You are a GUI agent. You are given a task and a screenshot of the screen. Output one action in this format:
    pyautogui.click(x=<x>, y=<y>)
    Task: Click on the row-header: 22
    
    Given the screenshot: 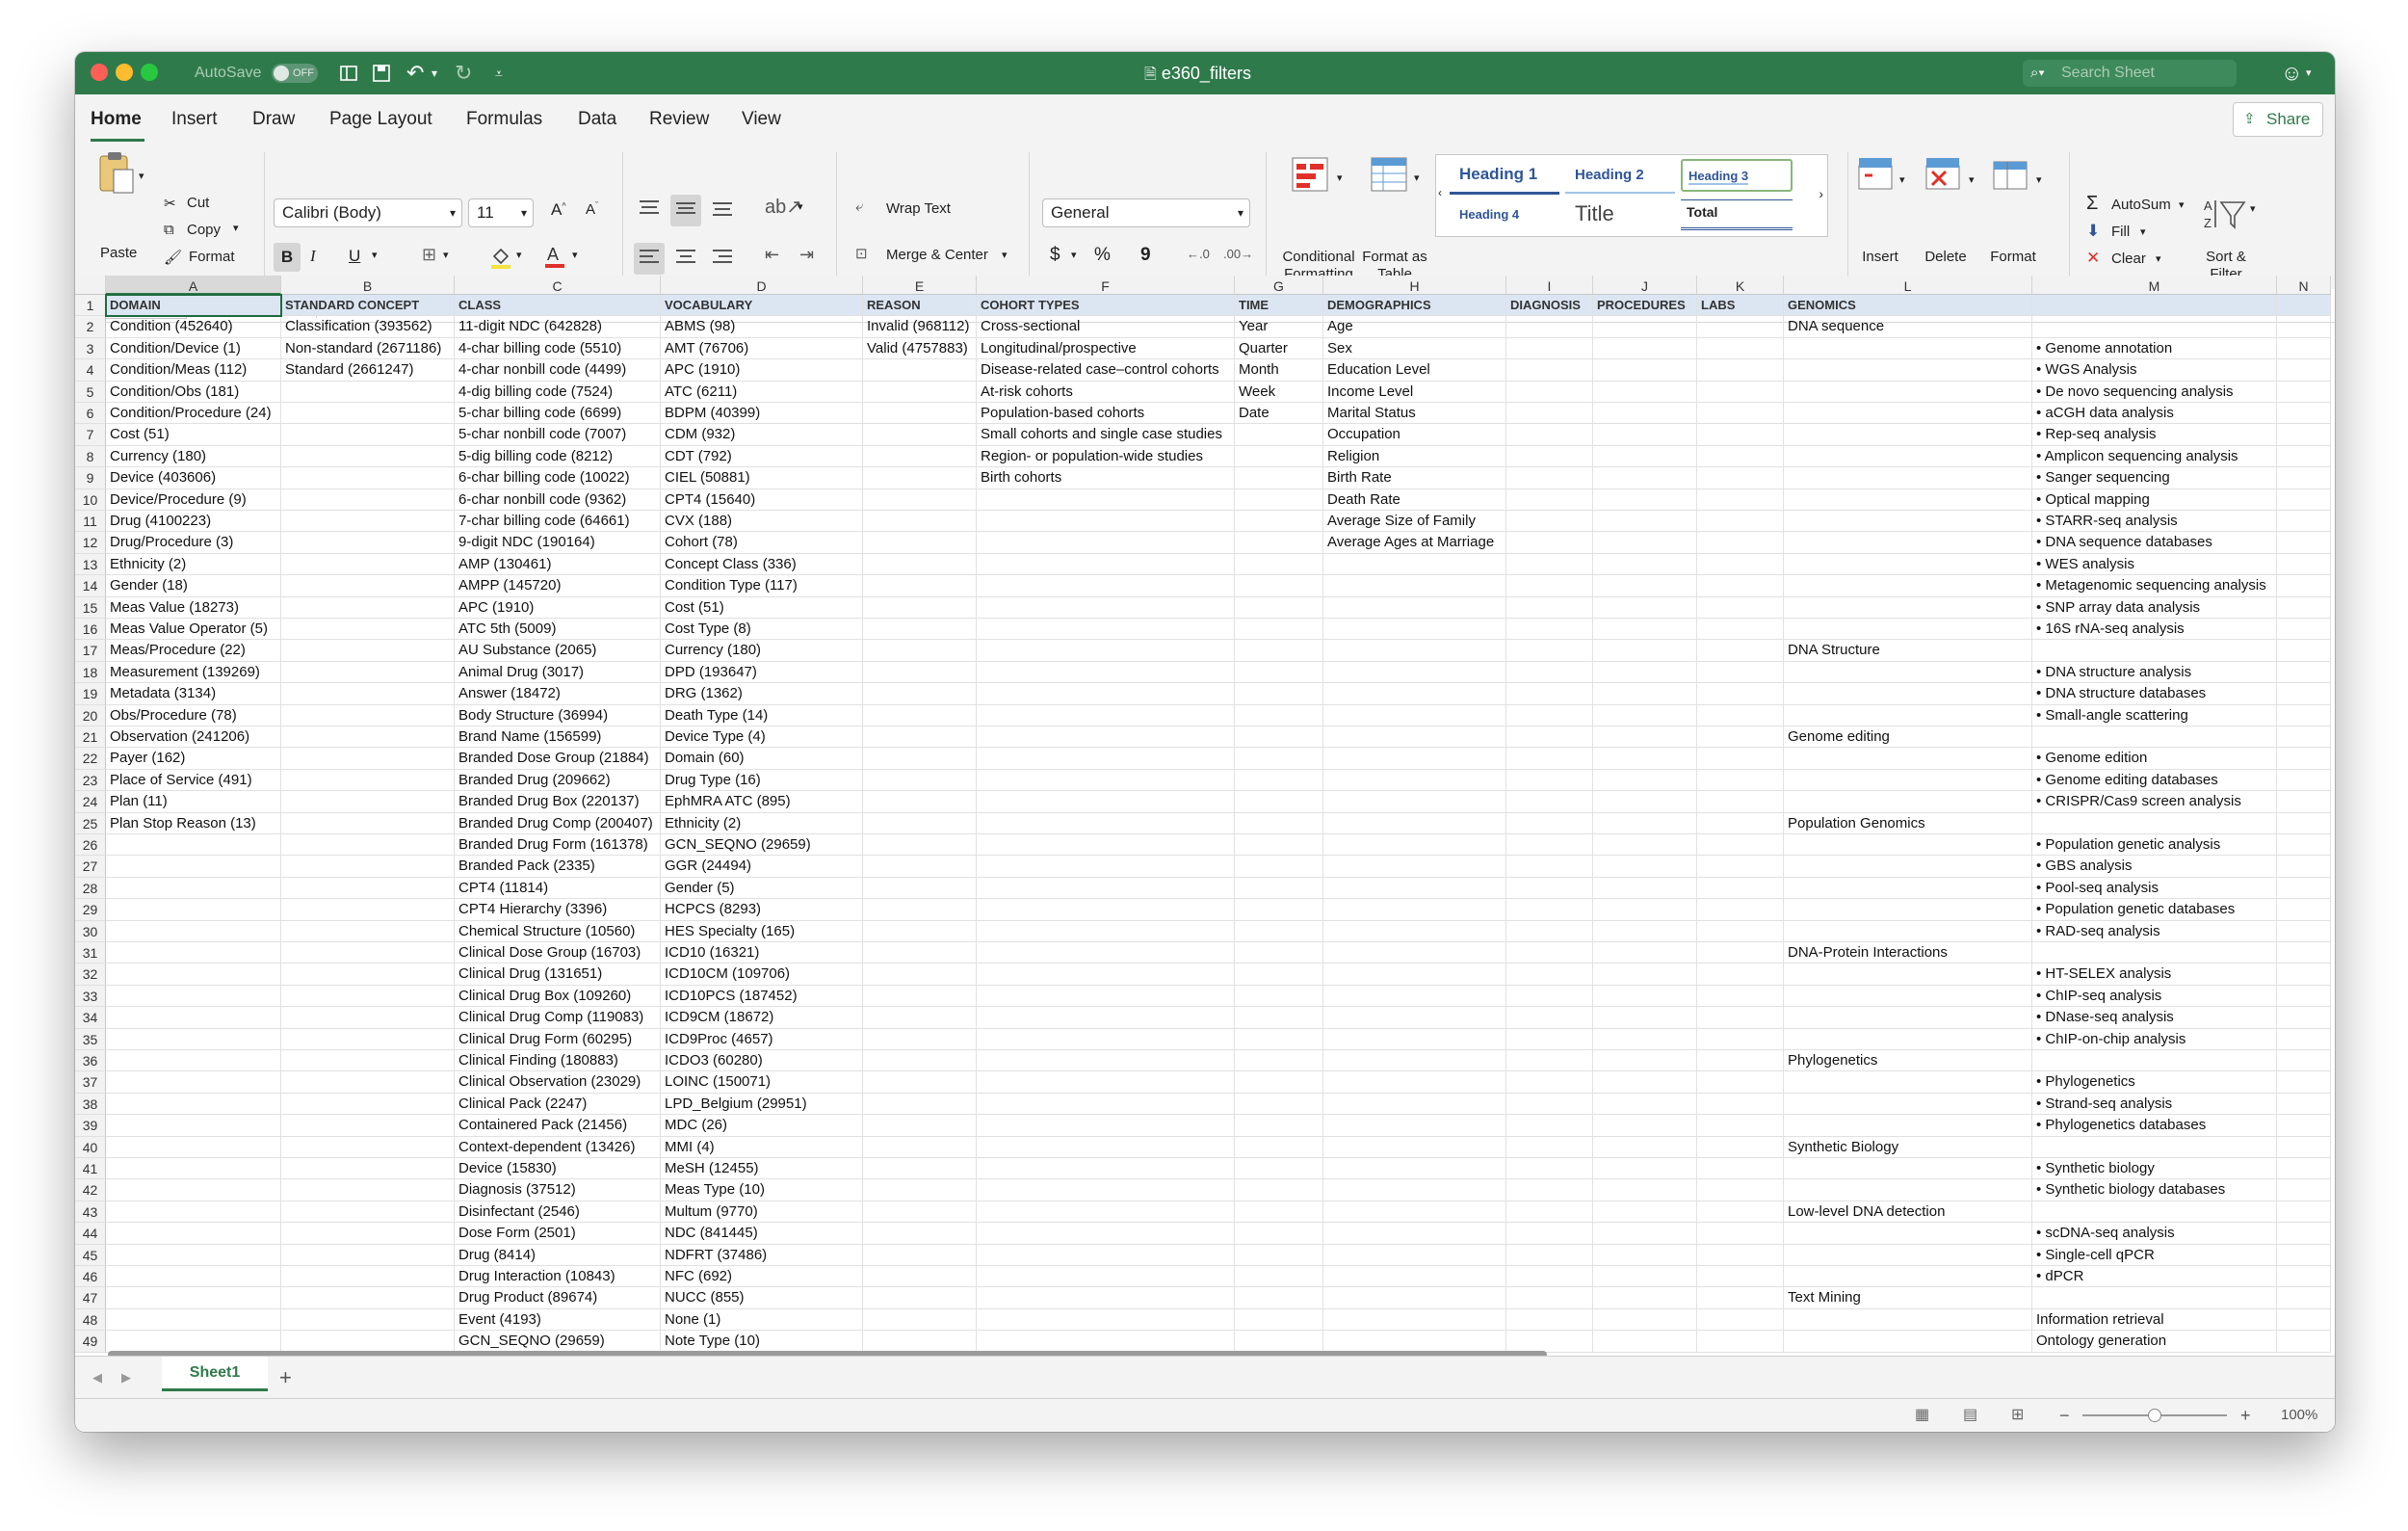 What is the action you would take?
    pyautogui.click(x=90, y=759)
    